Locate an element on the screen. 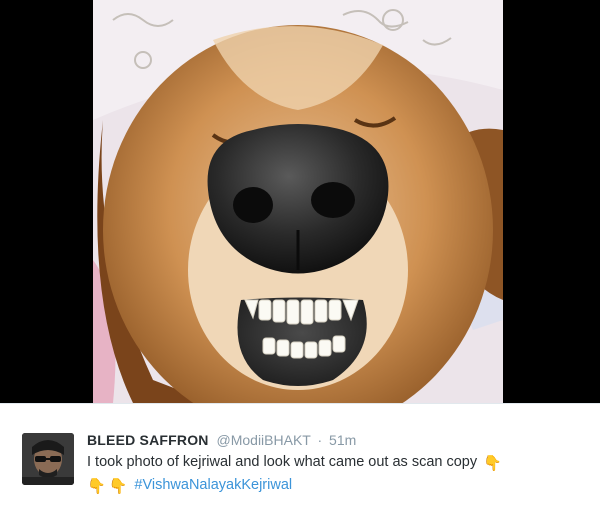 This screenshot has height=506, width=600. display-name: BLEED SAFFRON is located at coordinates (148, 440).